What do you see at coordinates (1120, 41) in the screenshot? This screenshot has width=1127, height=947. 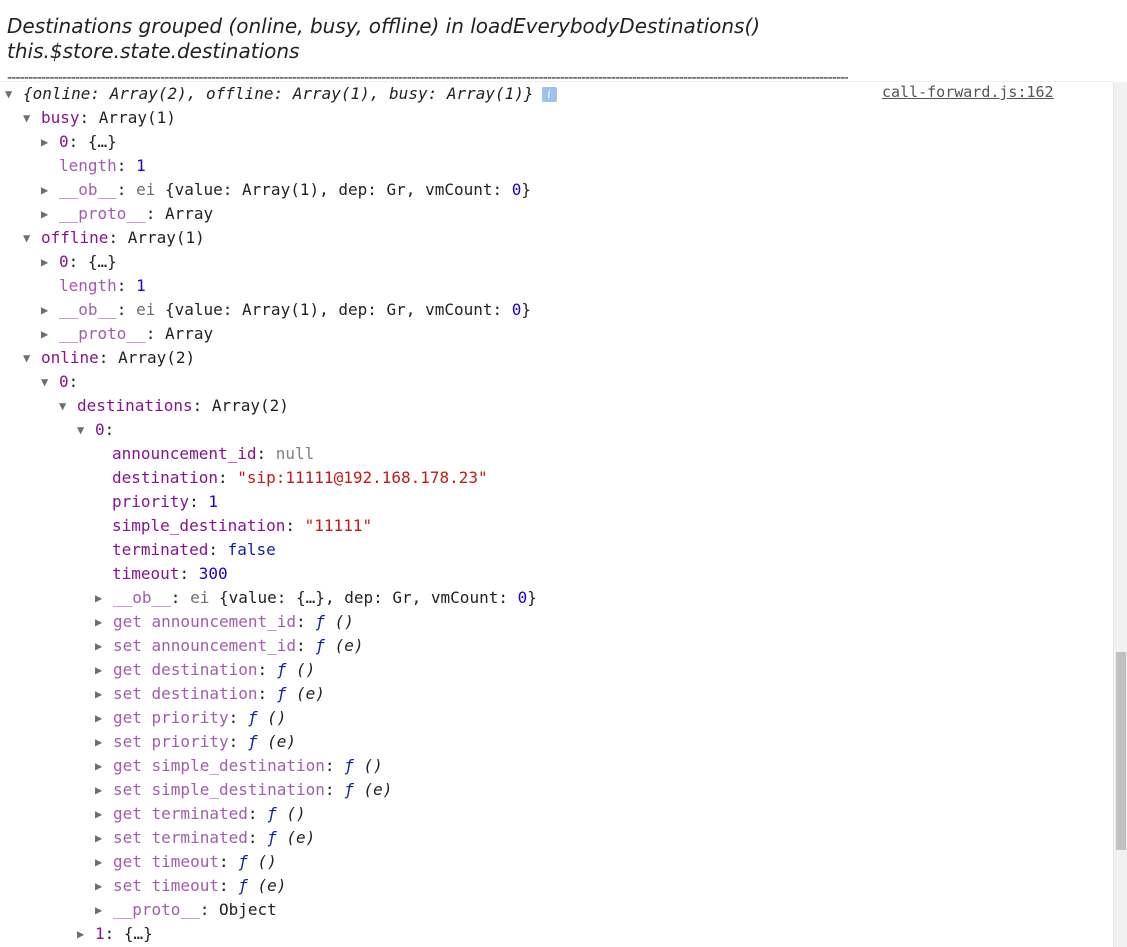 I see `scroll-corner` at bounding box center [1120, 41].